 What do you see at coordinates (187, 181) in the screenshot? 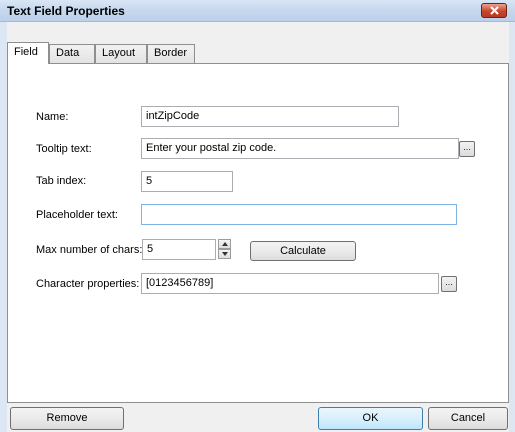
I see `tab-index-input: 5` at bounding box center [187, 181].